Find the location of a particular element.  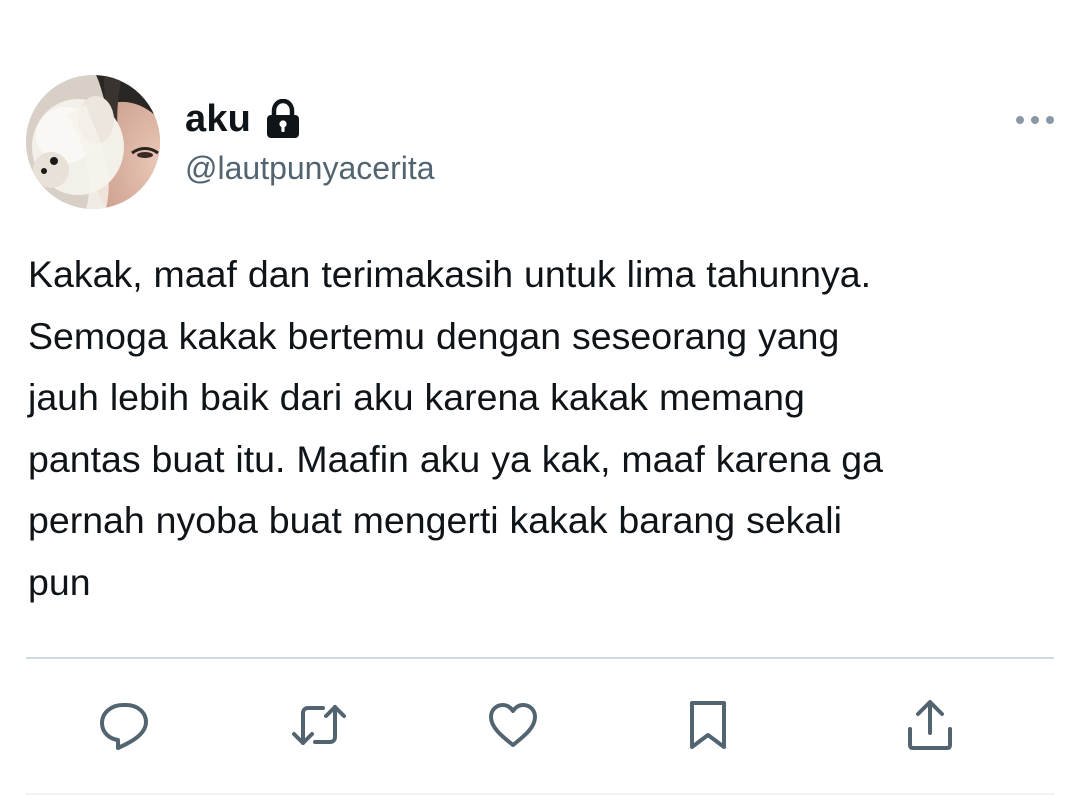

author-name-row: aku is located at coordinates (243, 119).